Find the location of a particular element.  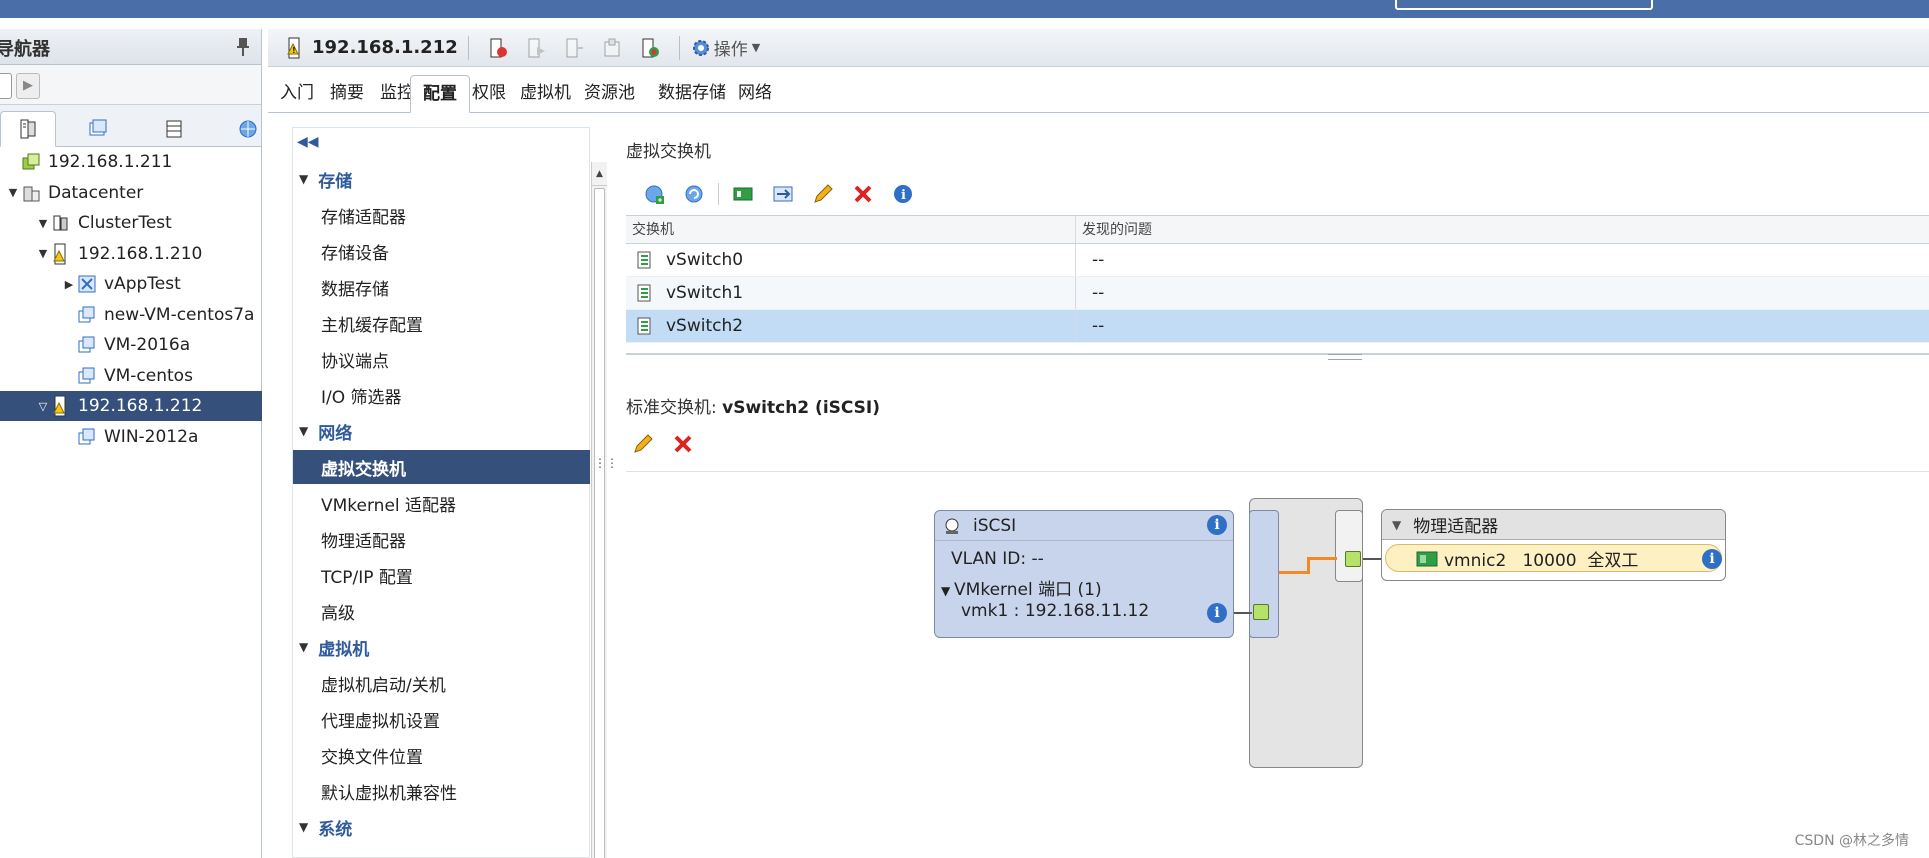

tree-node: new-VM-centos7a is located at coordinates (131, 315).